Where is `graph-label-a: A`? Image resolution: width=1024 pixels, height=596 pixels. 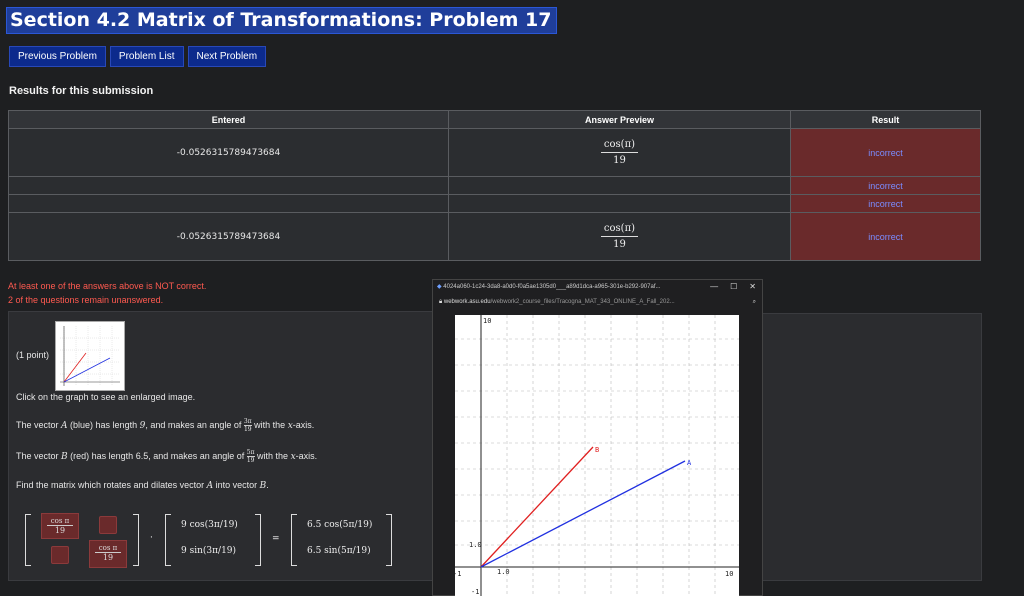
graph-label-a: A is located at coordinates (689, 463).